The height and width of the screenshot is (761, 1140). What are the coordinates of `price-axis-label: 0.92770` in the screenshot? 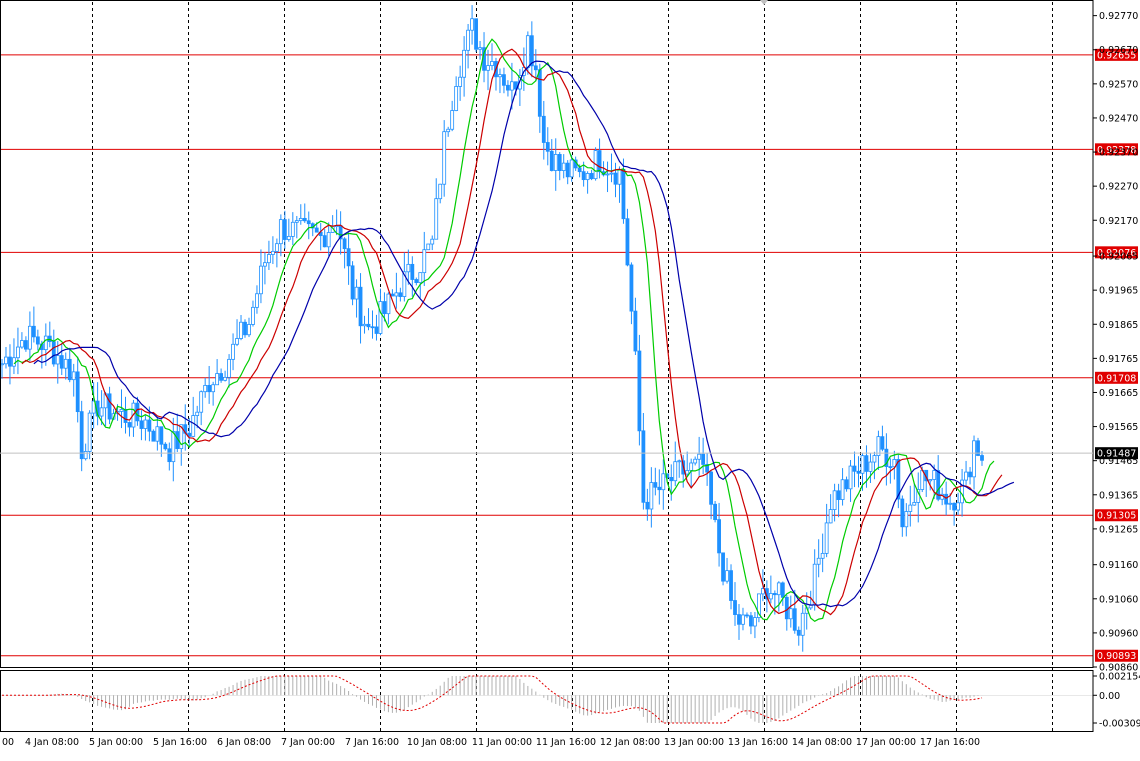 It's located at (1118, 16).